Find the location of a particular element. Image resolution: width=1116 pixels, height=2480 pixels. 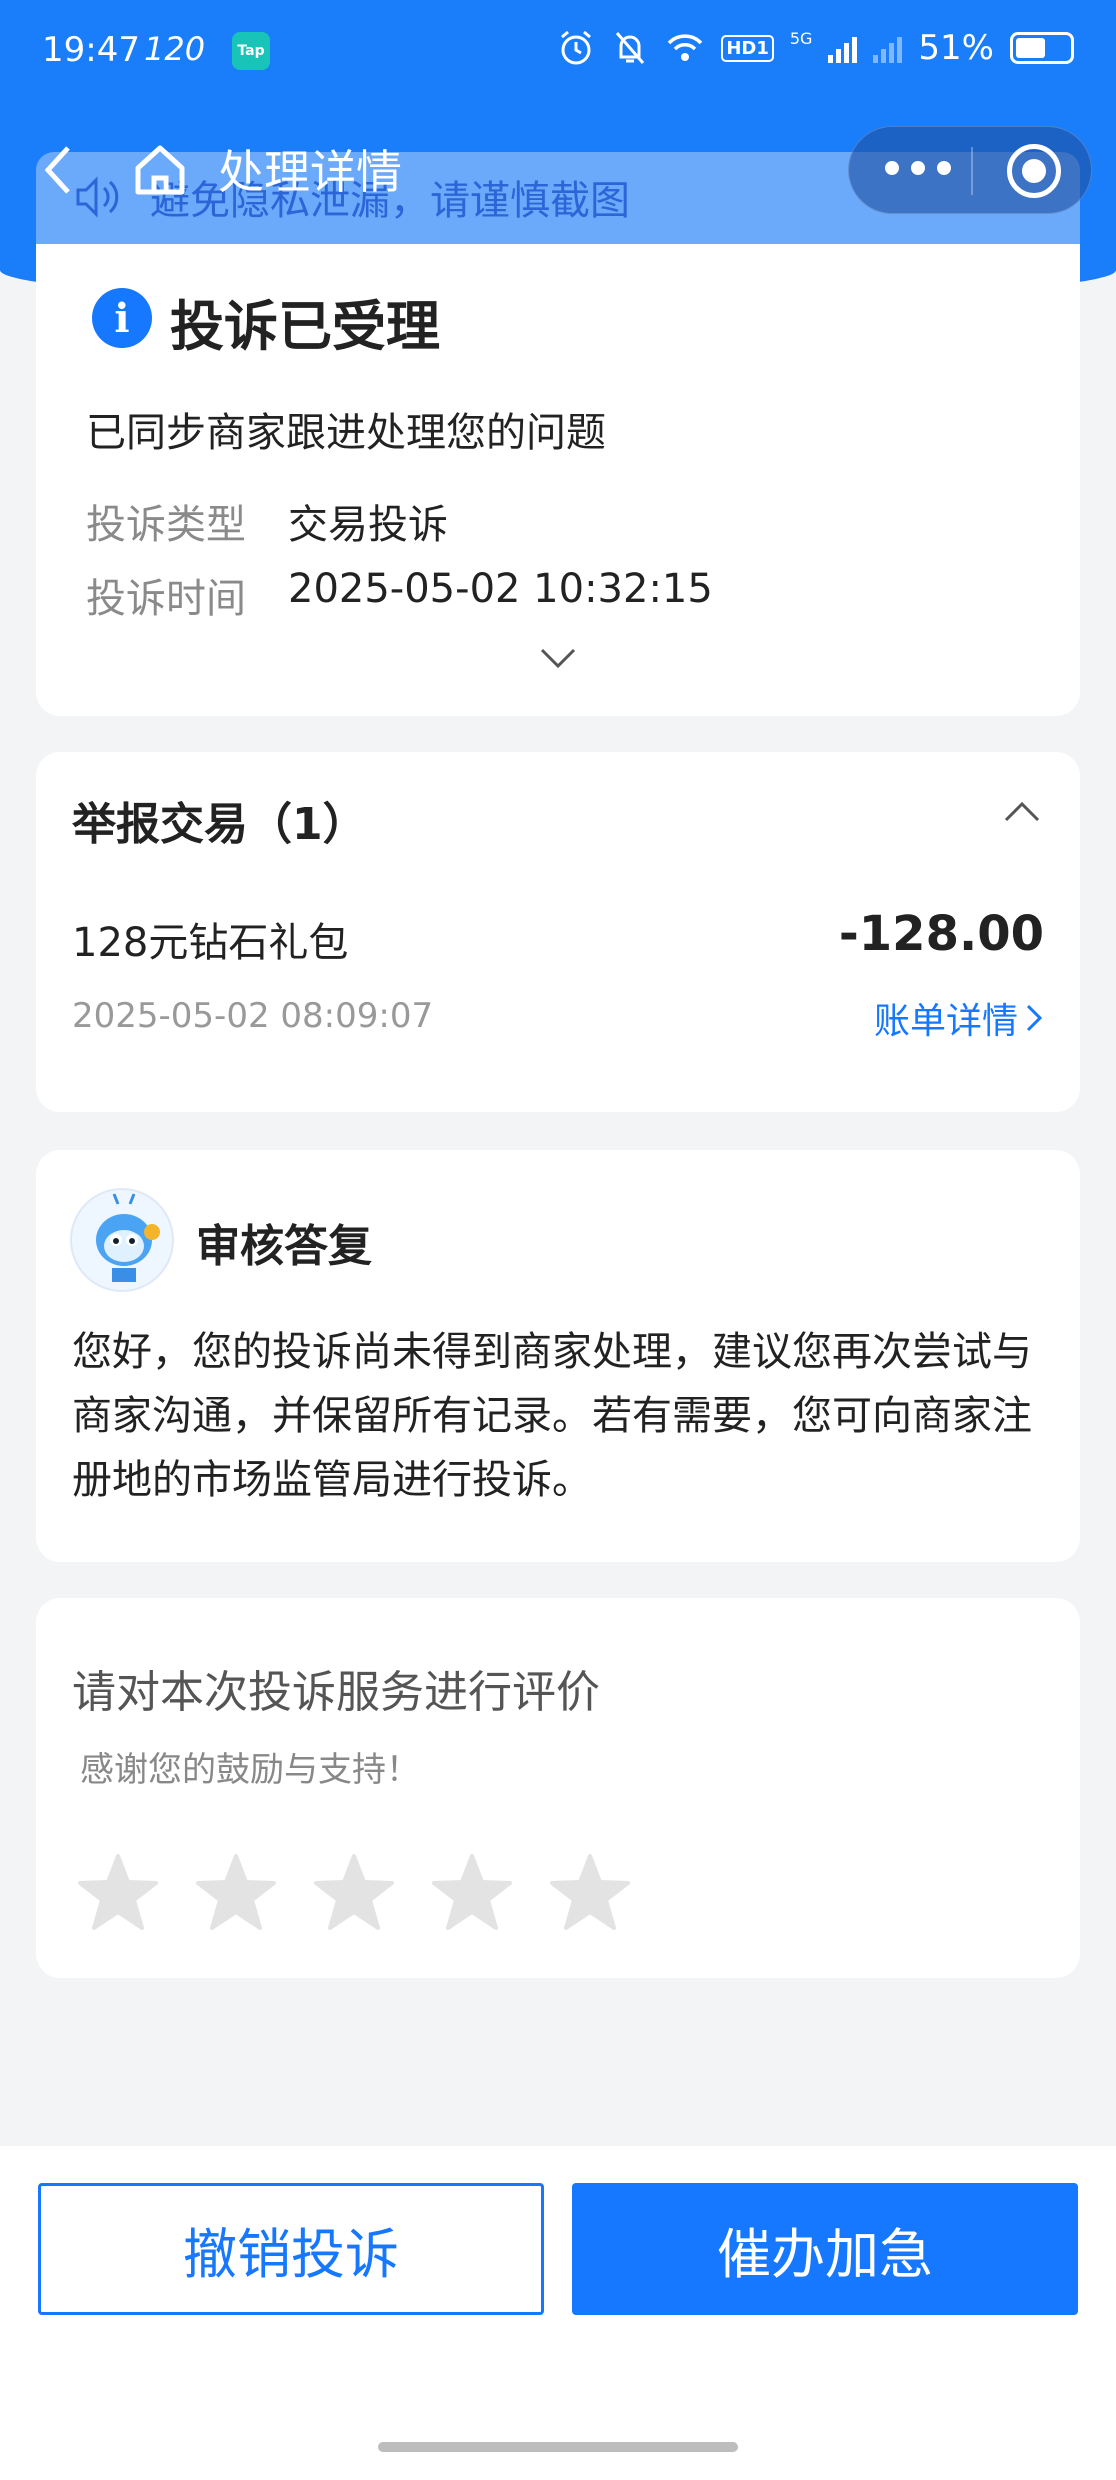

signal-icon is located at coordinates (843, 48).